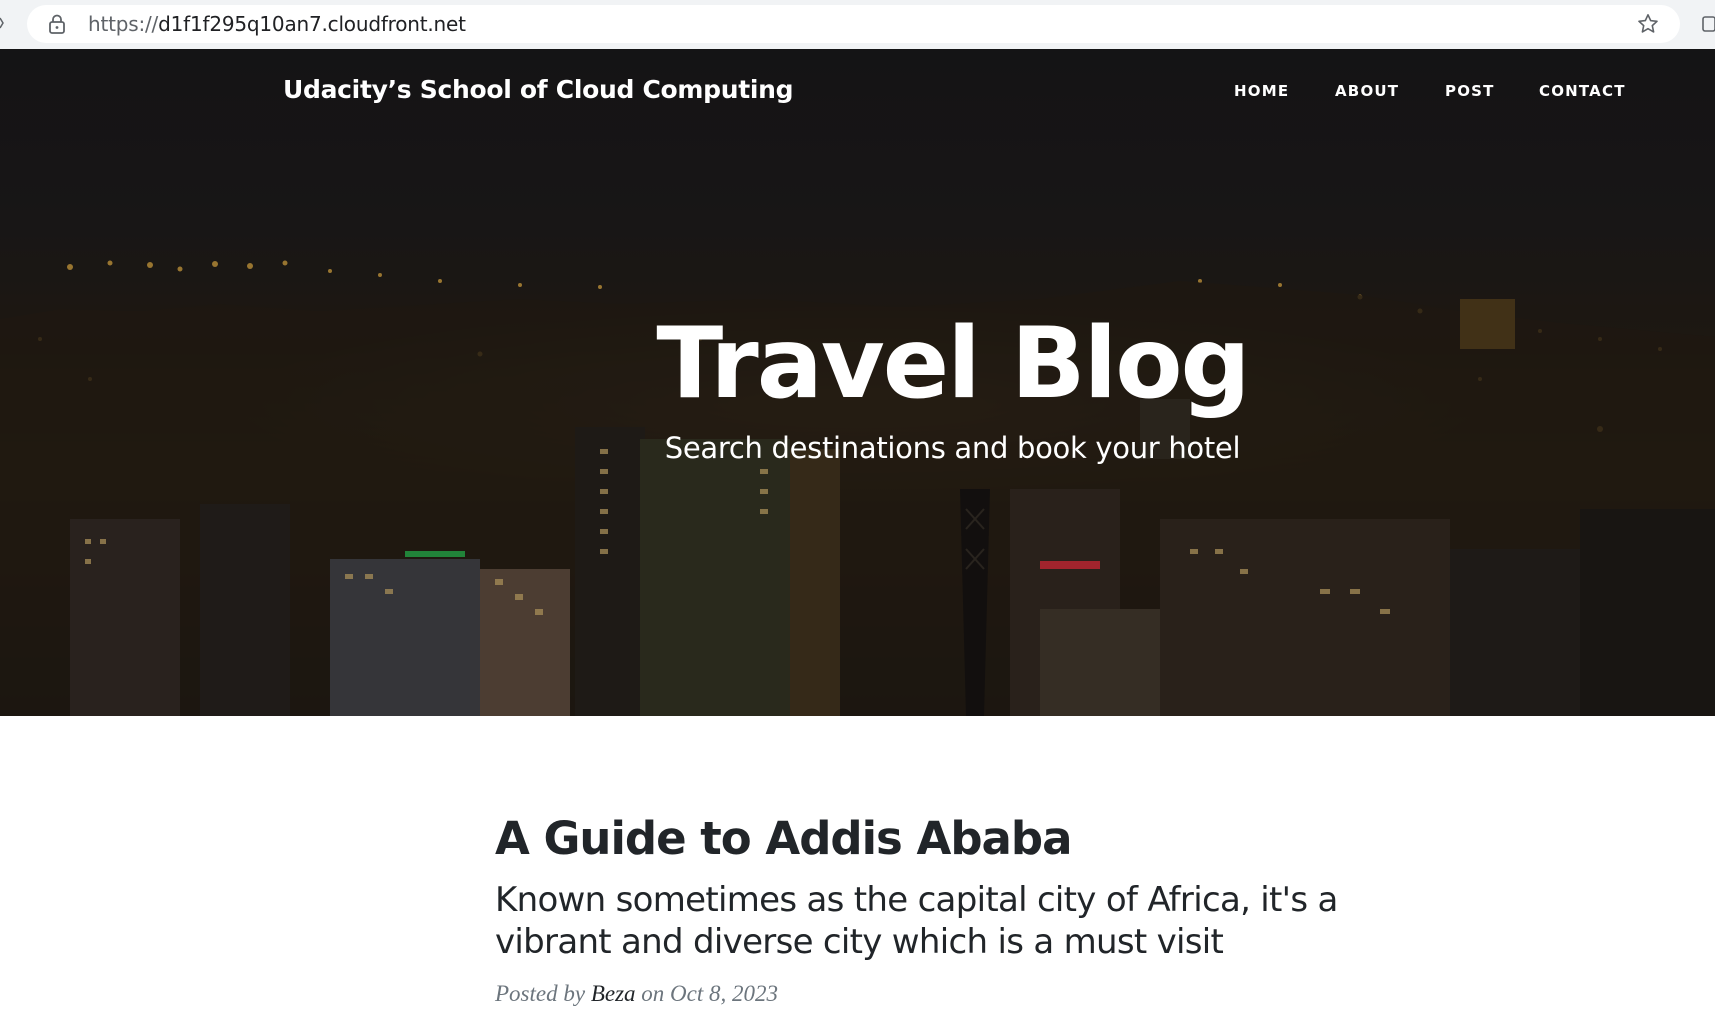 The height and width of the screenshot is (1029, 1715). I want to click on browser-toolbar: https://d1f1f295q10an7.cloudfront.net, so click(857, 24).